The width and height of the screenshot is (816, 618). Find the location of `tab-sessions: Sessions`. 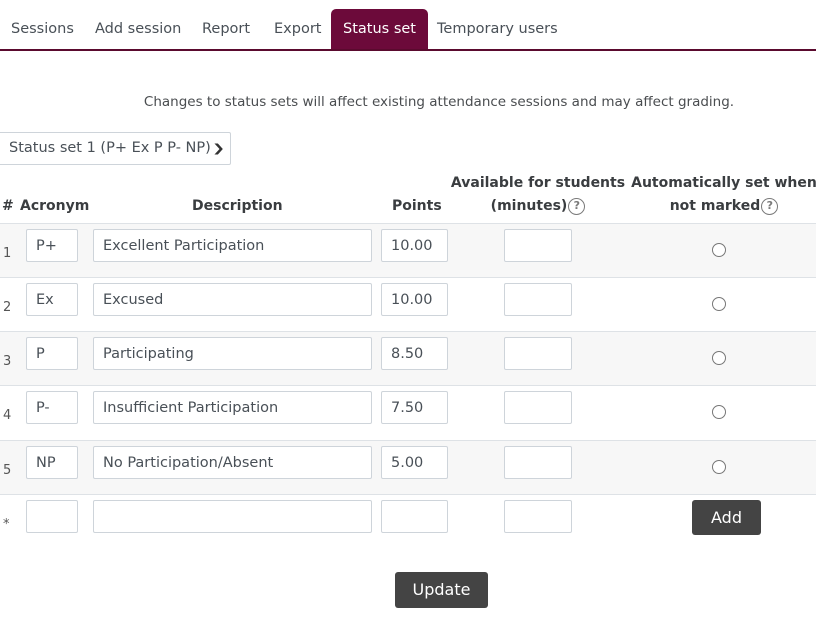

tab-sessions: Sessions is located at coordinates (42, 29).